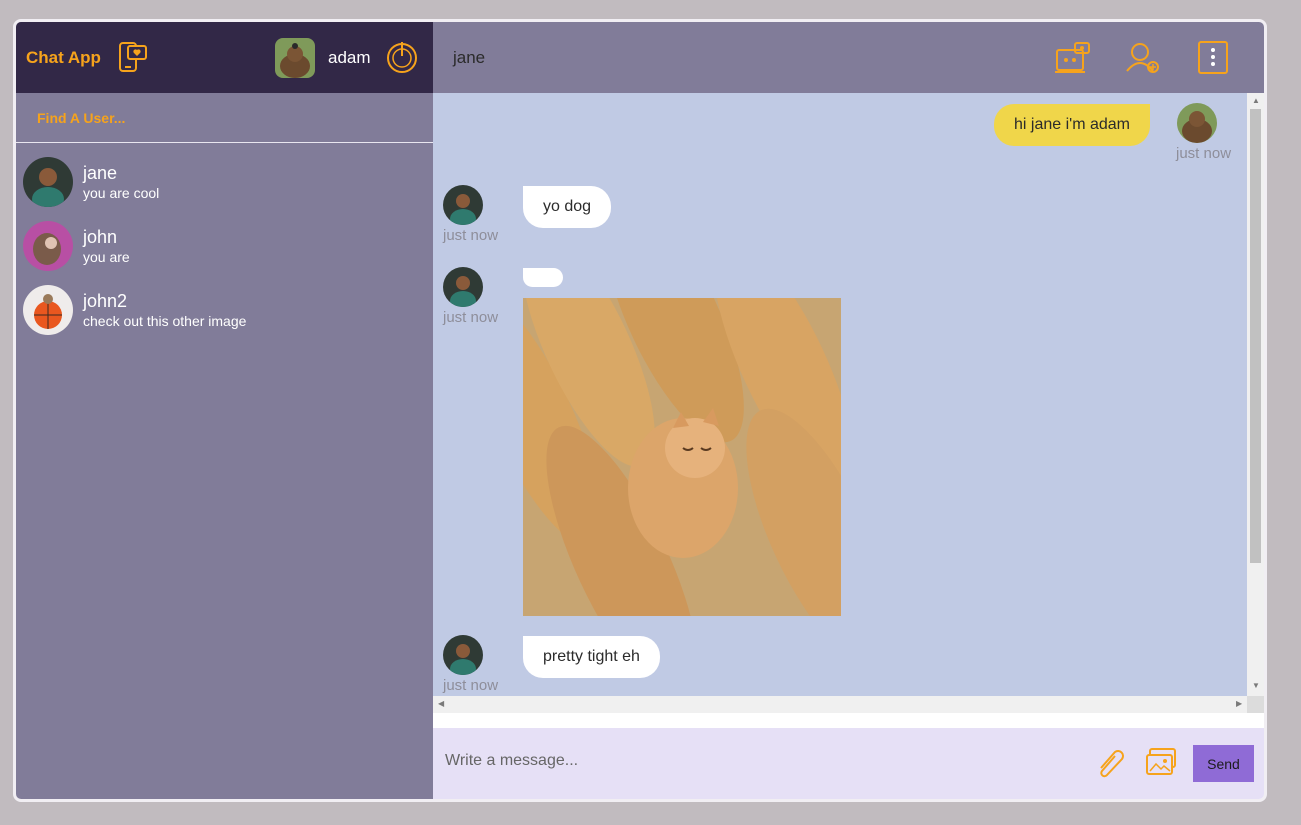  I want to click on vertical-scrollbar: ▲ ▼, so click(1255, 403).